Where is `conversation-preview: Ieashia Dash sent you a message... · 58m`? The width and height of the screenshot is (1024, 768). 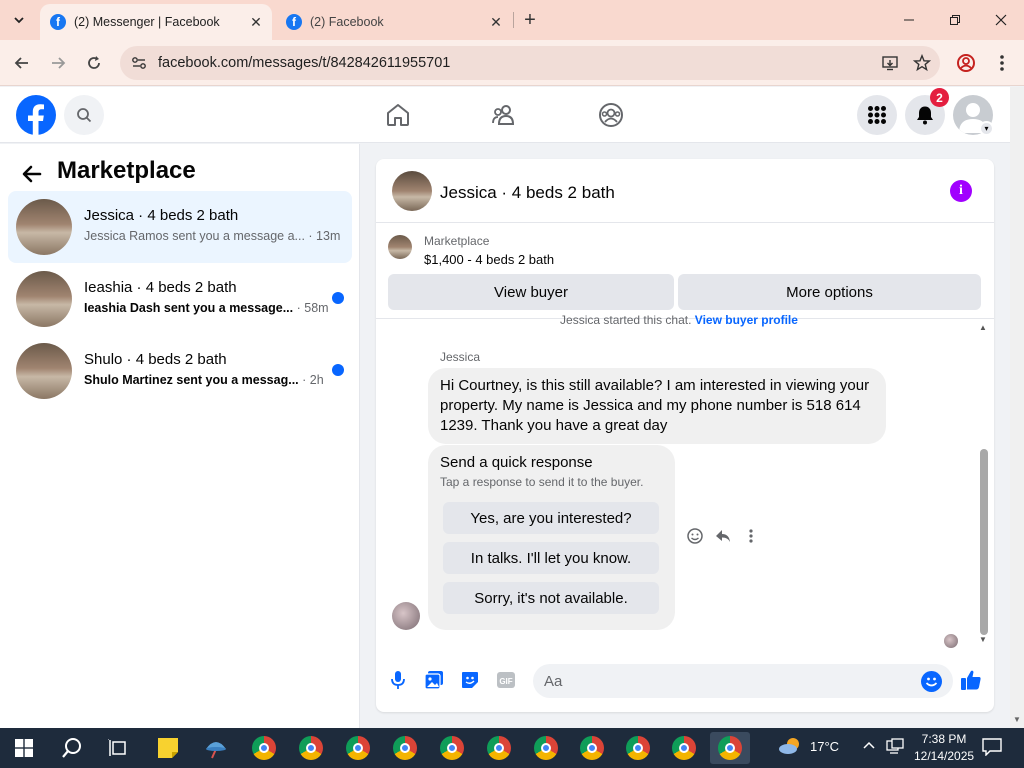
conversation-preview: Ieashia Dash sent you a message... · 58m is located at coordinates (206, 308).